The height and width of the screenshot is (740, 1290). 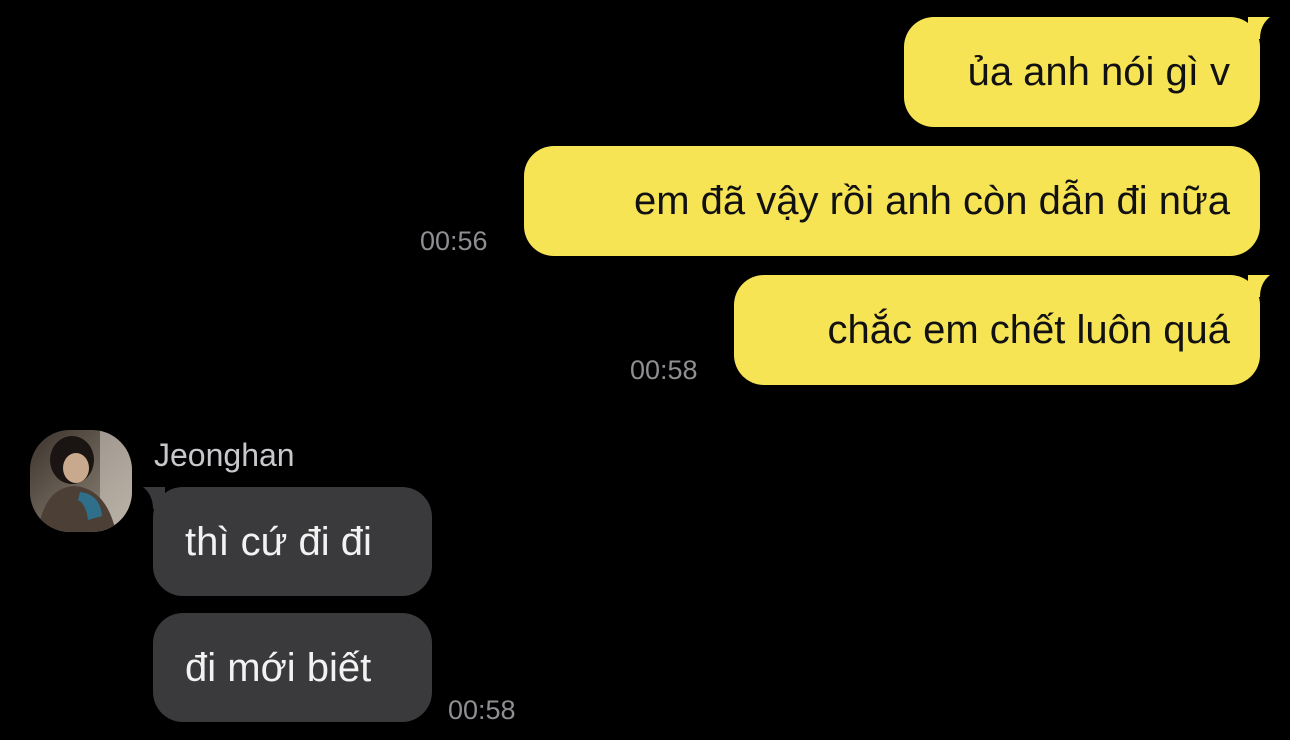 I want to click on avatar, so click(x=81, y=481).